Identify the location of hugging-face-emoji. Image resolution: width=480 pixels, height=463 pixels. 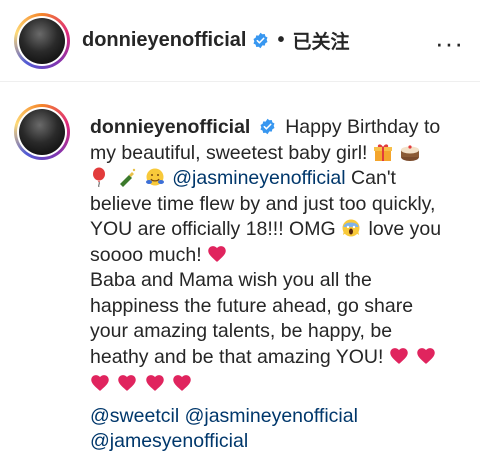
(155, 177).